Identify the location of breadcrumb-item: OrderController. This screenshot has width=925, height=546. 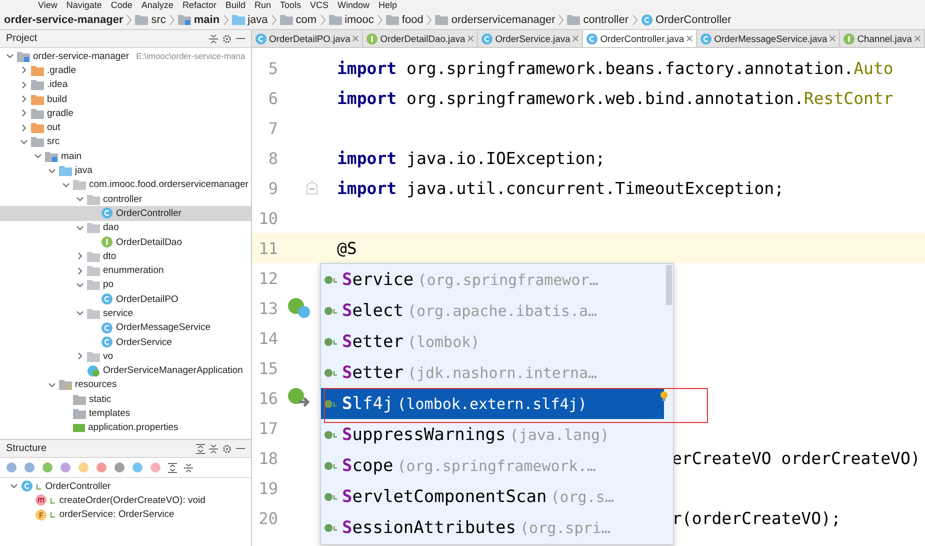
(694, 20).